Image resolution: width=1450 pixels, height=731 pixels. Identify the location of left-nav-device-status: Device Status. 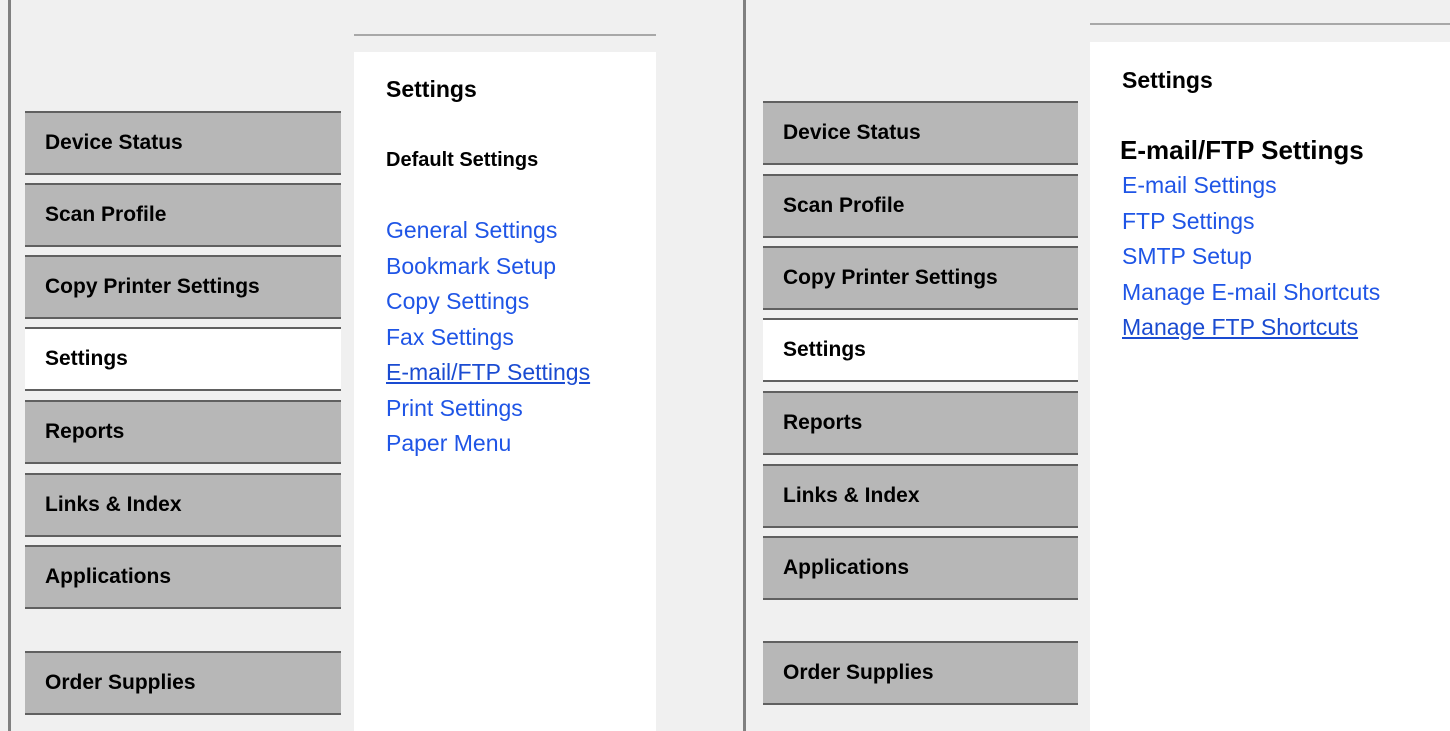
(183, 143).